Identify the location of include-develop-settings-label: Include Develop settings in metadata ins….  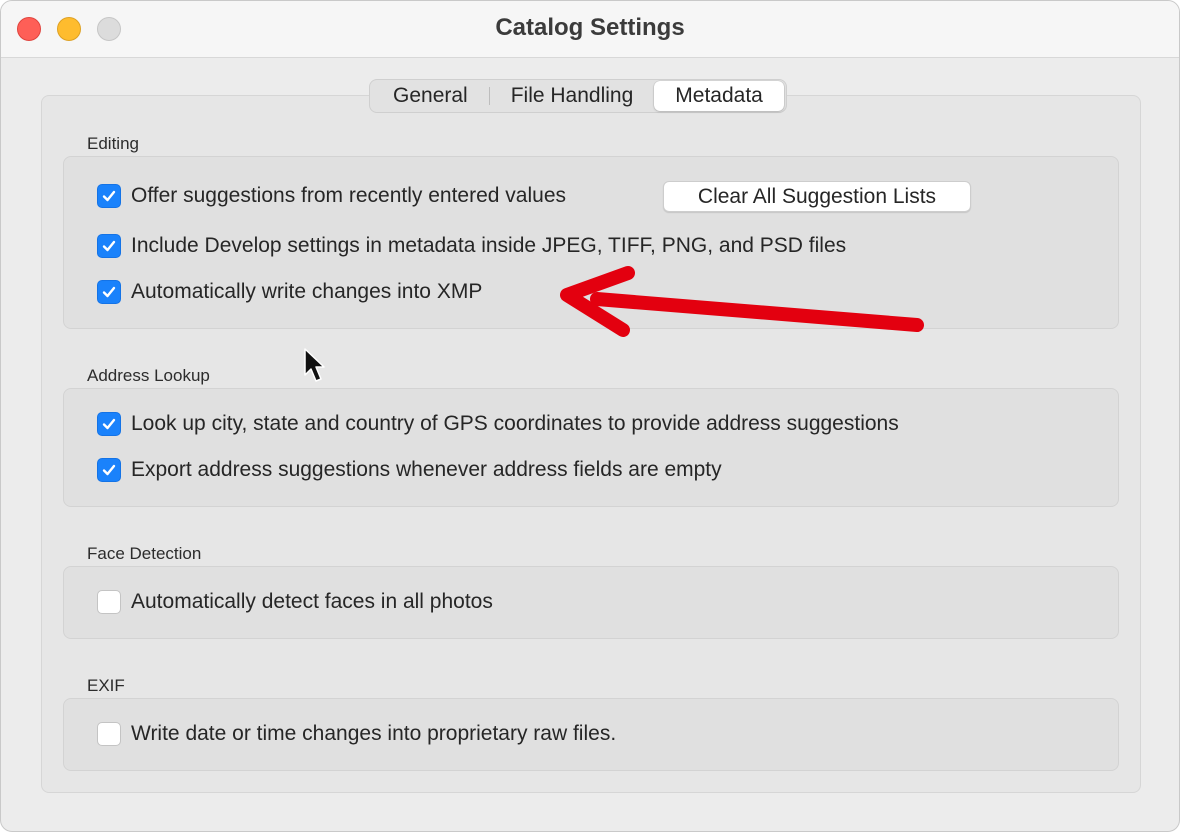
(489, 245).